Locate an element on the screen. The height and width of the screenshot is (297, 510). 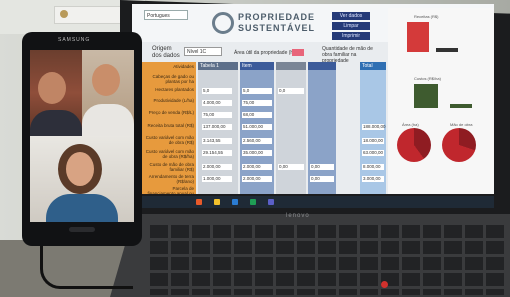
row-label: Receita bruta total (R$) is located at coordinates (170, 125).